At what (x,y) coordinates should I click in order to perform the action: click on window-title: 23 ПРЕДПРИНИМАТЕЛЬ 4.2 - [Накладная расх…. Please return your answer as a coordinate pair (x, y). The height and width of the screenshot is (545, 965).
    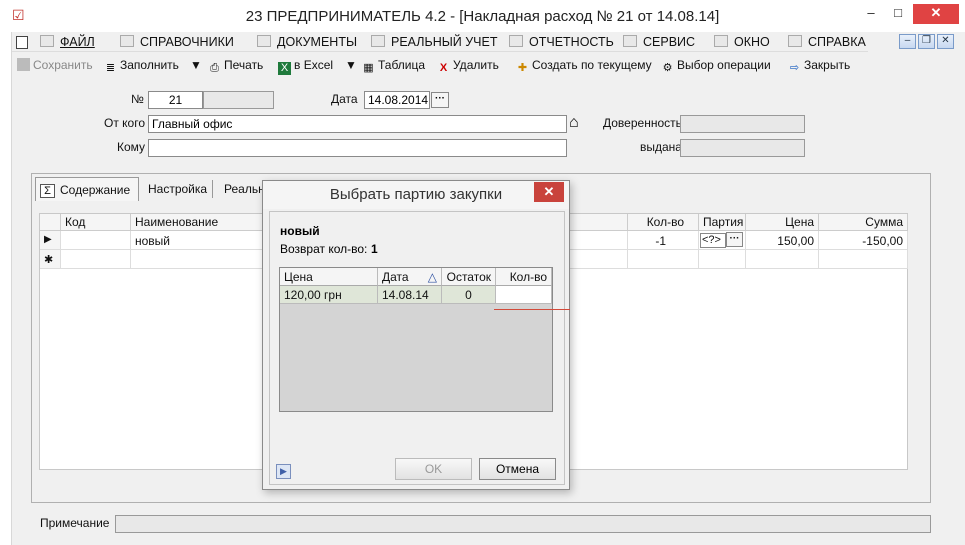
    Looking at the image, I should click on (482, 16).